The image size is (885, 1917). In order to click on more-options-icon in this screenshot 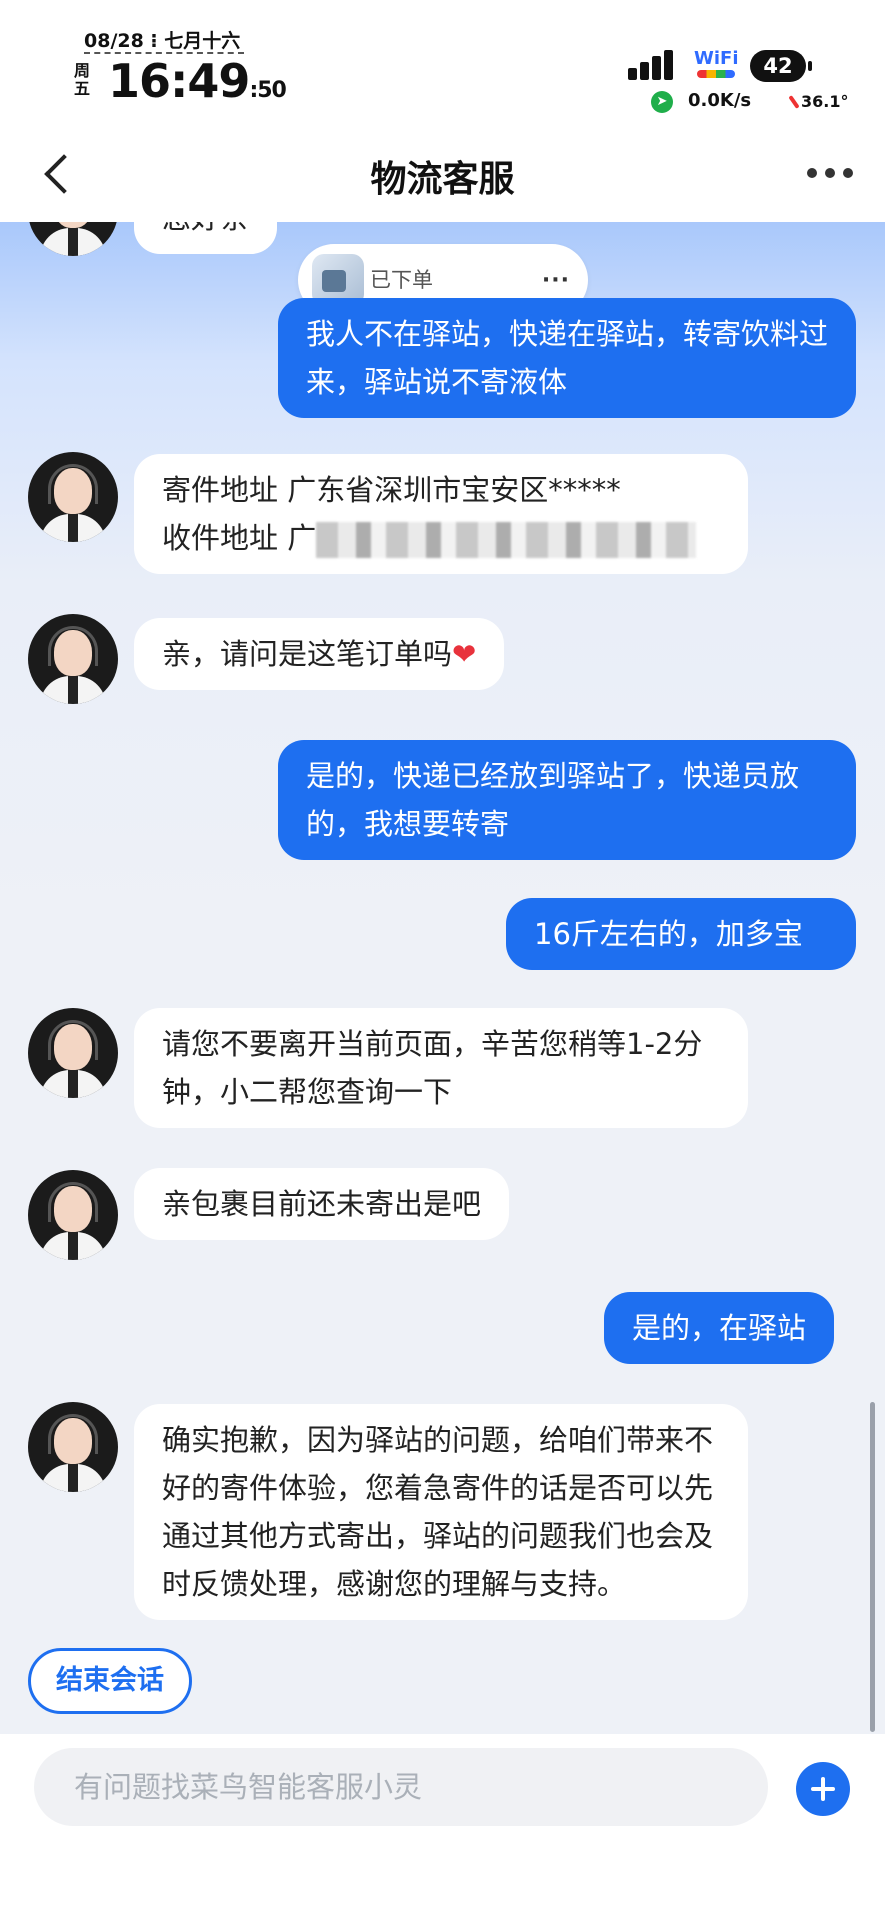, I will do `click(830, 172)`.